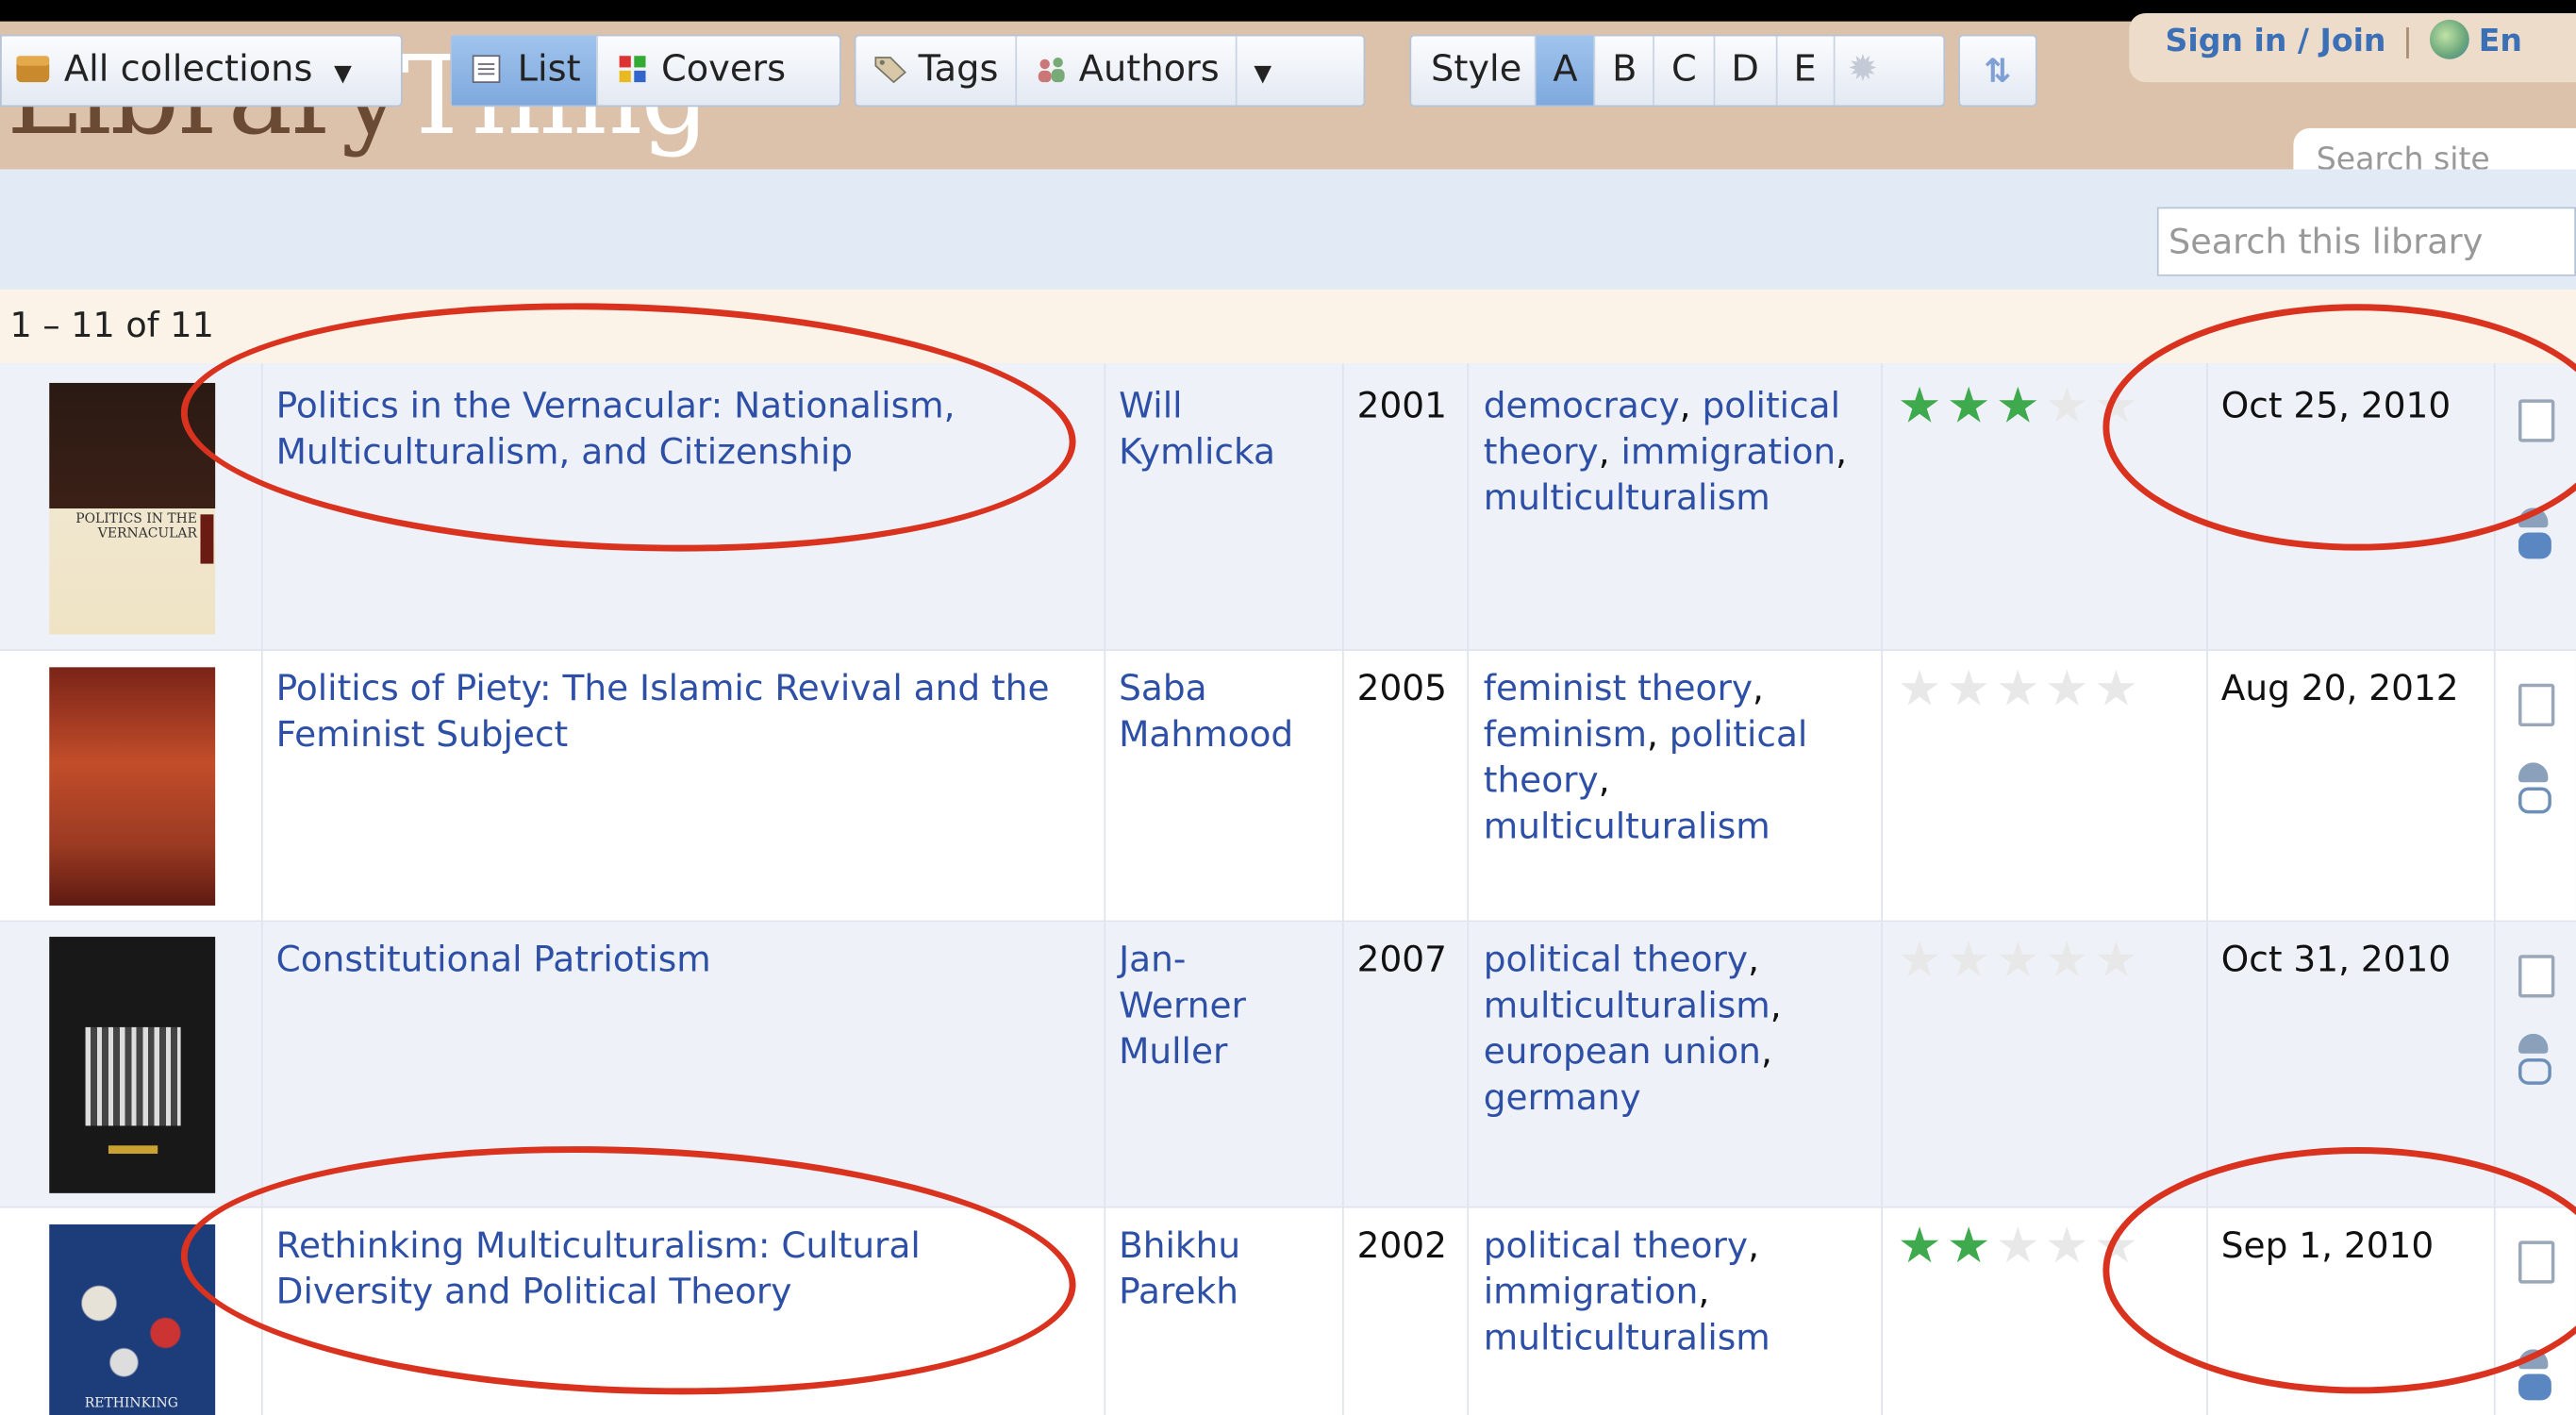  I want to click on book-title-link: Constitutional Patriotism, so click(670, 962).